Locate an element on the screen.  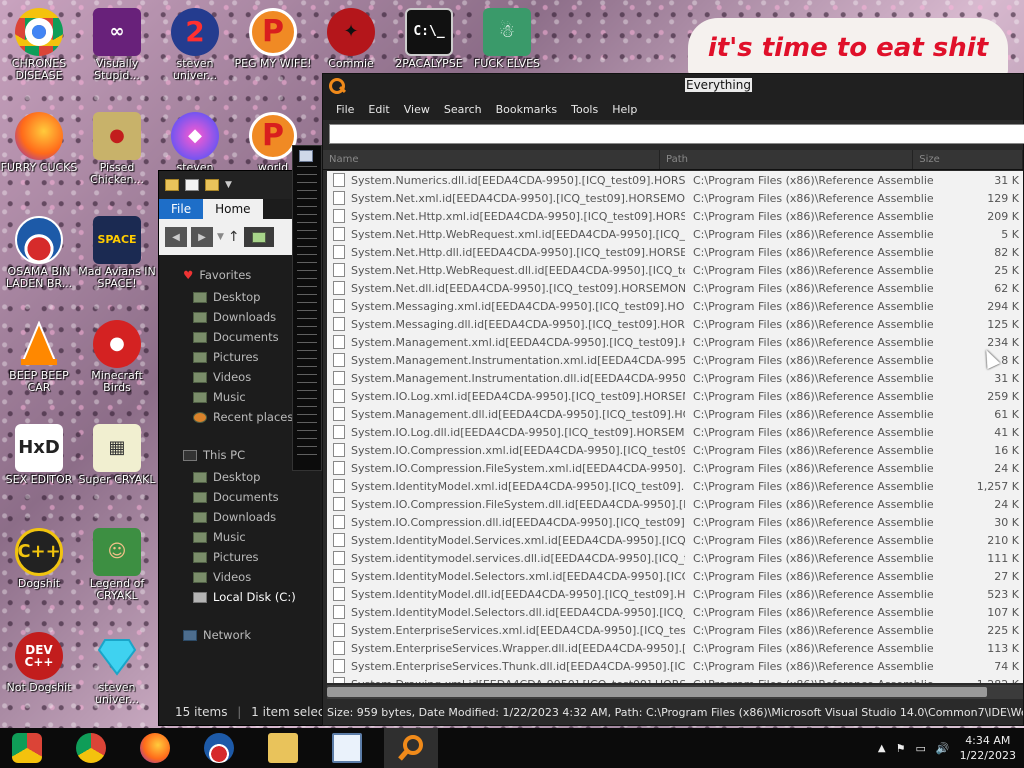
desktop-icon-steven-2: ◆ steven is located at coordinates (195, 143).